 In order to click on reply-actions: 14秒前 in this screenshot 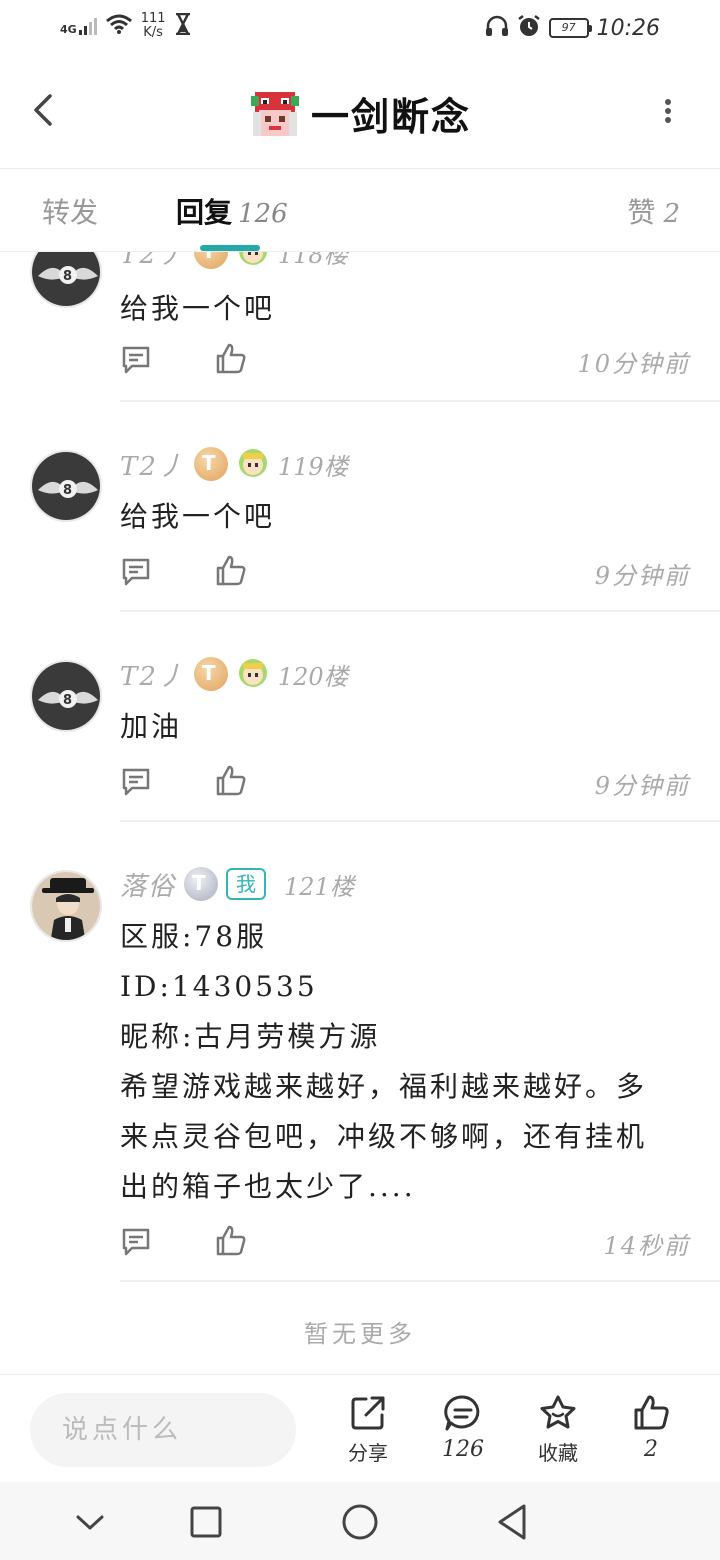, I will do `click(405, 1244)`.